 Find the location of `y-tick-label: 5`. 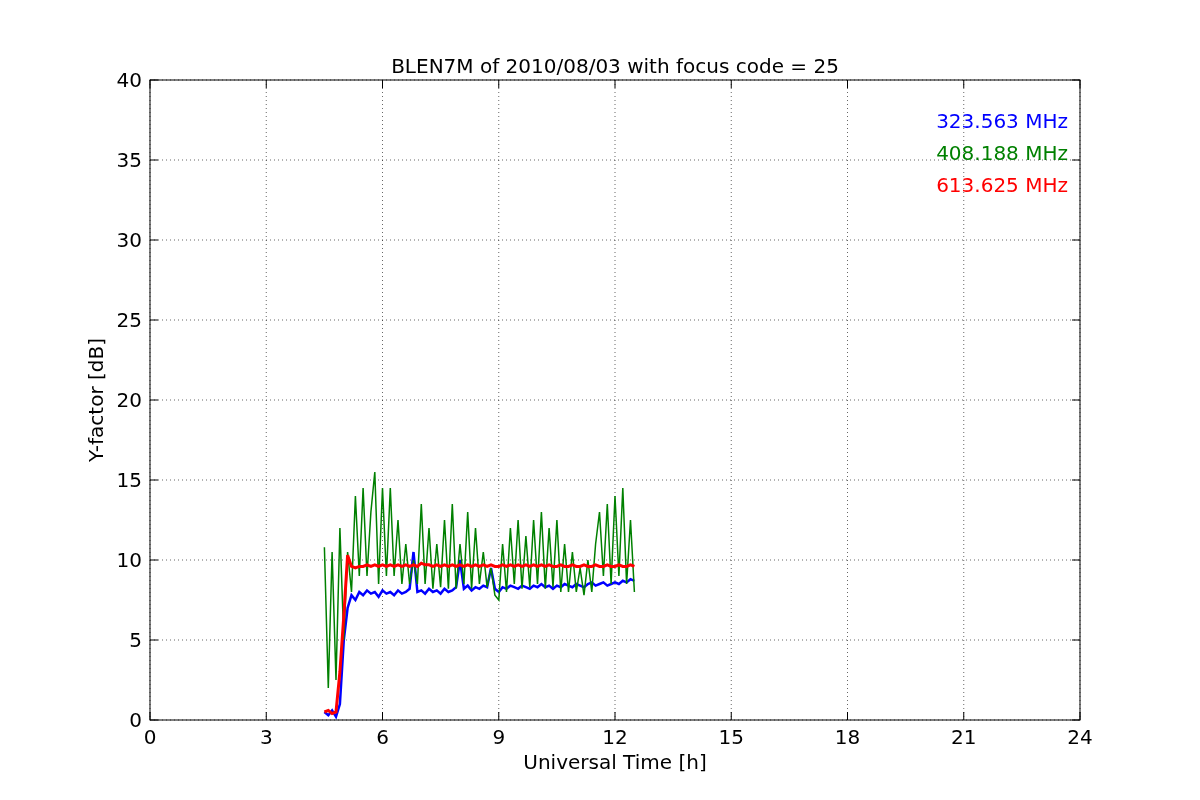

y-tick-label: 5 is located at coordinates (135, 640).